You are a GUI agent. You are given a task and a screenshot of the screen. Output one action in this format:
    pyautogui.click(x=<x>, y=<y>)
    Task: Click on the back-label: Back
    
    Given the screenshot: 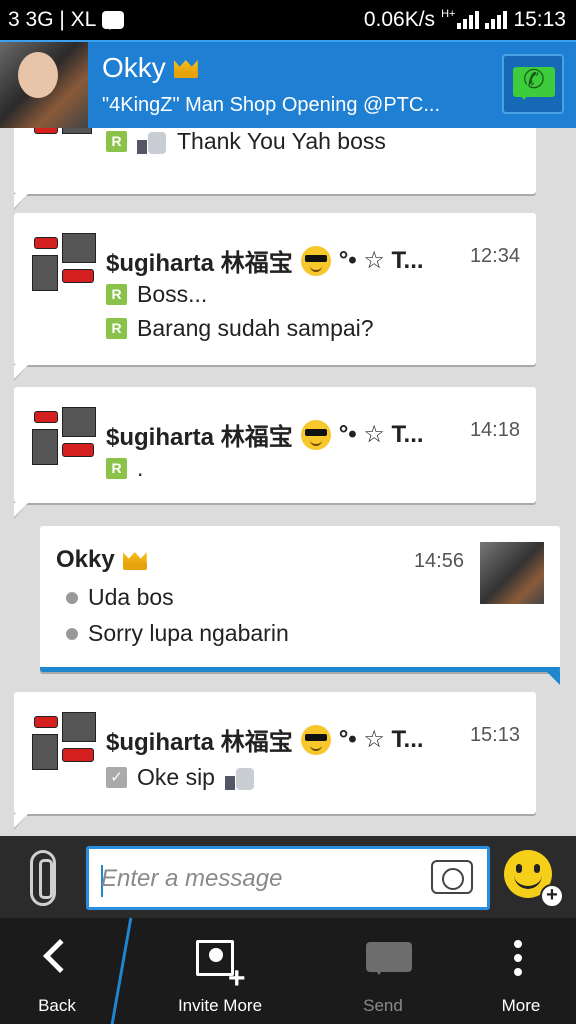 What is the action you would take?
    pyautogui.click(x=57, y=1005)
    